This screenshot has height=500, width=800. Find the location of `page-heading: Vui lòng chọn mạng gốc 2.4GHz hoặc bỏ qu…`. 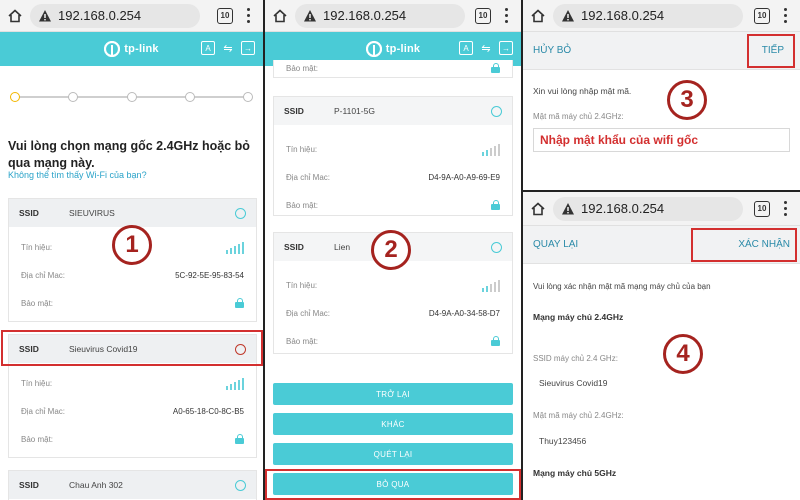

page-heading: Vui lòng chọn mạng gốc 2.4GHz hoặc bỏ qu… is located at coordinates (129, 154).